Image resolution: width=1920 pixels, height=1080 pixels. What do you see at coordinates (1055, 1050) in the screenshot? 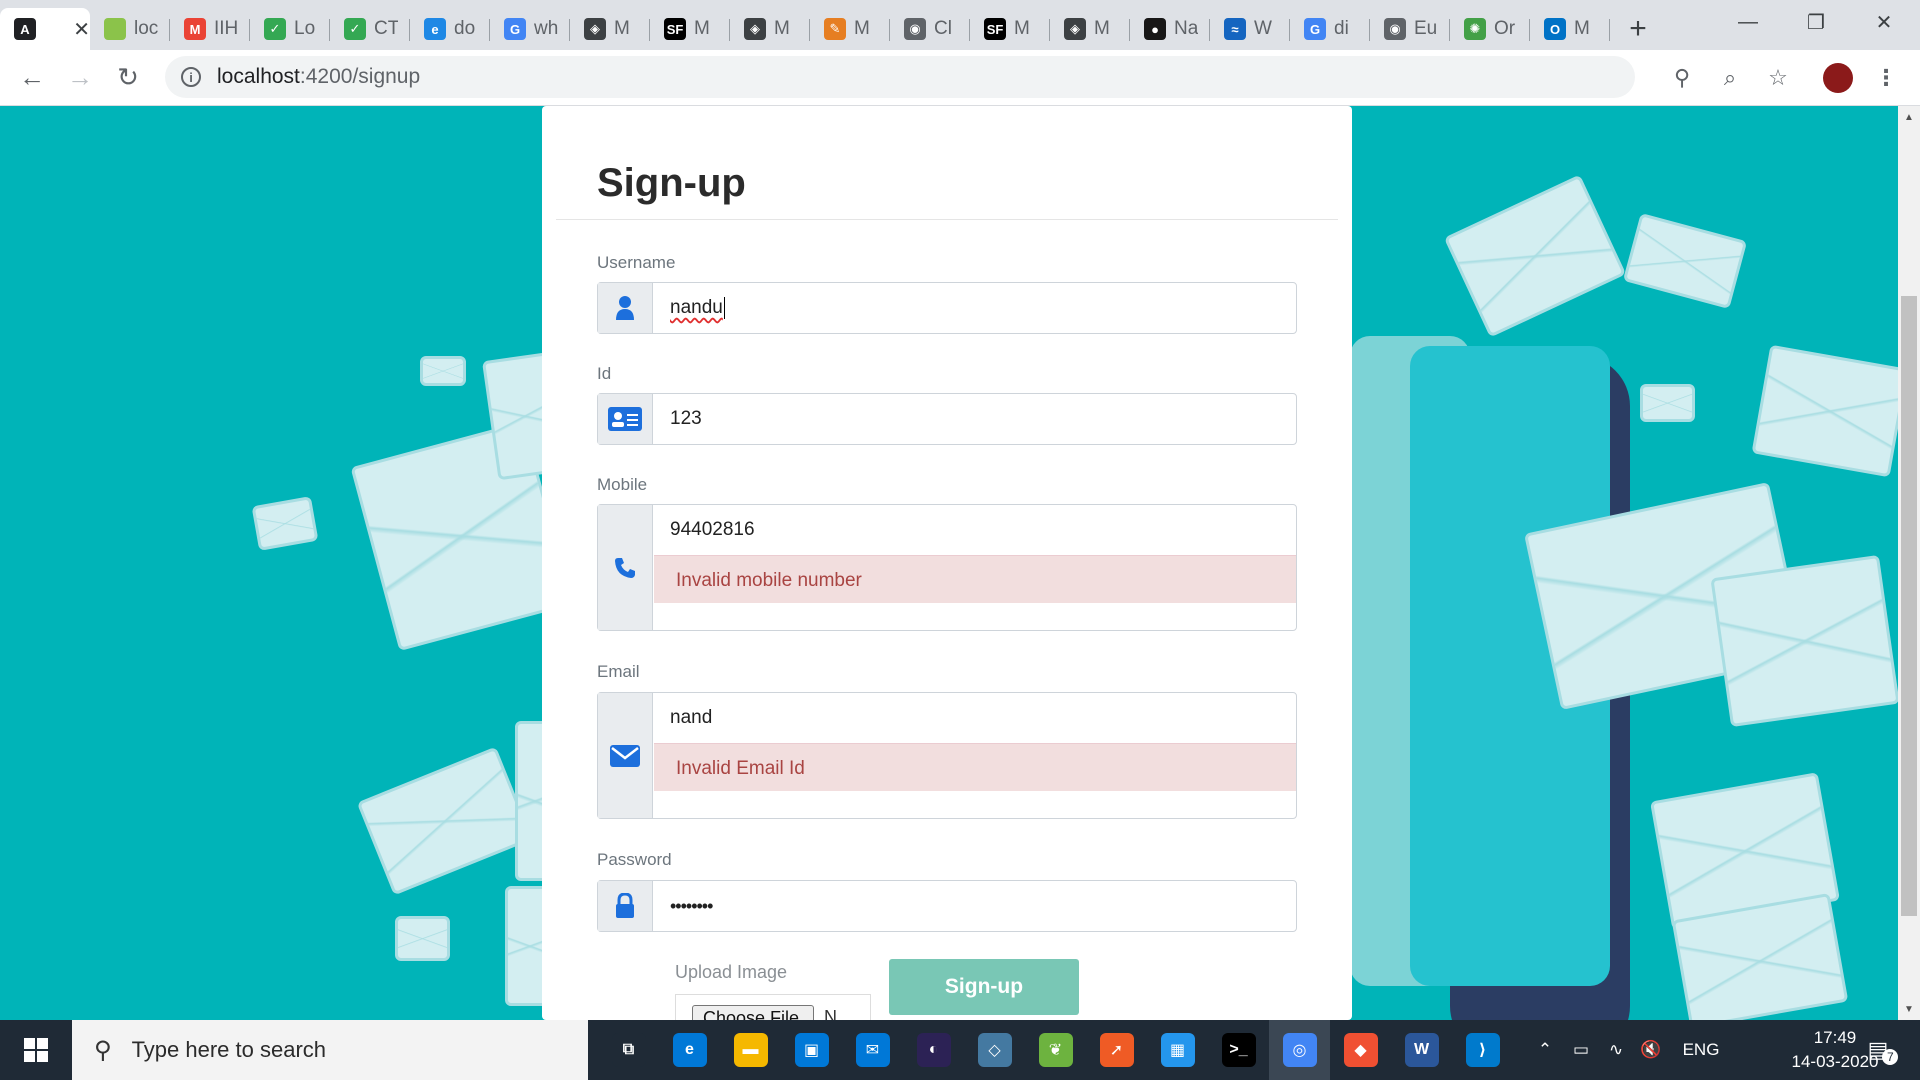
I see `taskbar-app: ❦` at bounding box center [1055, 1050].